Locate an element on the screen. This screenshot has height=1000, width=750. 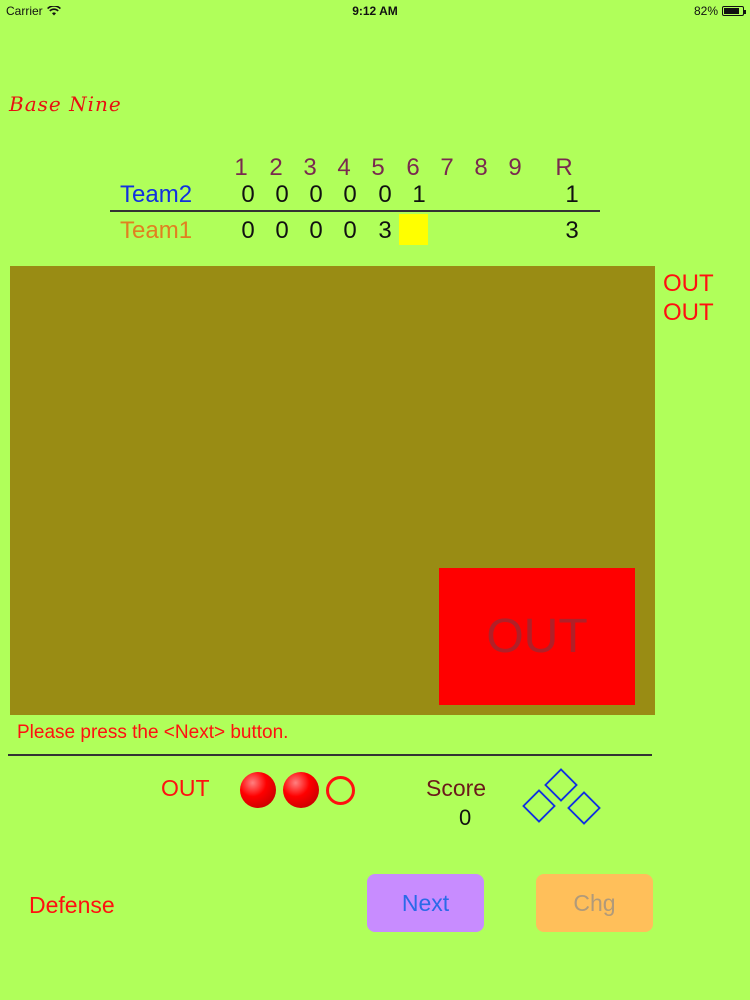
battery-icon is located at coordinates (734, 11).